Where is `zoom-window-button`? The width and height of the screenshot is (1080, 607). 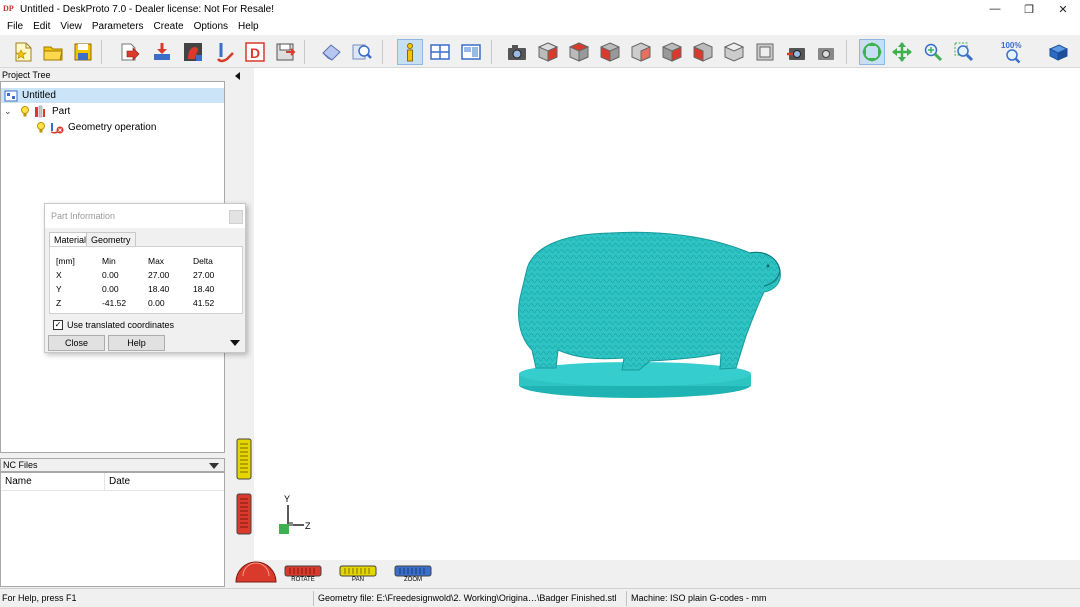
zoom-window-button is located at coordinates (964, 52).